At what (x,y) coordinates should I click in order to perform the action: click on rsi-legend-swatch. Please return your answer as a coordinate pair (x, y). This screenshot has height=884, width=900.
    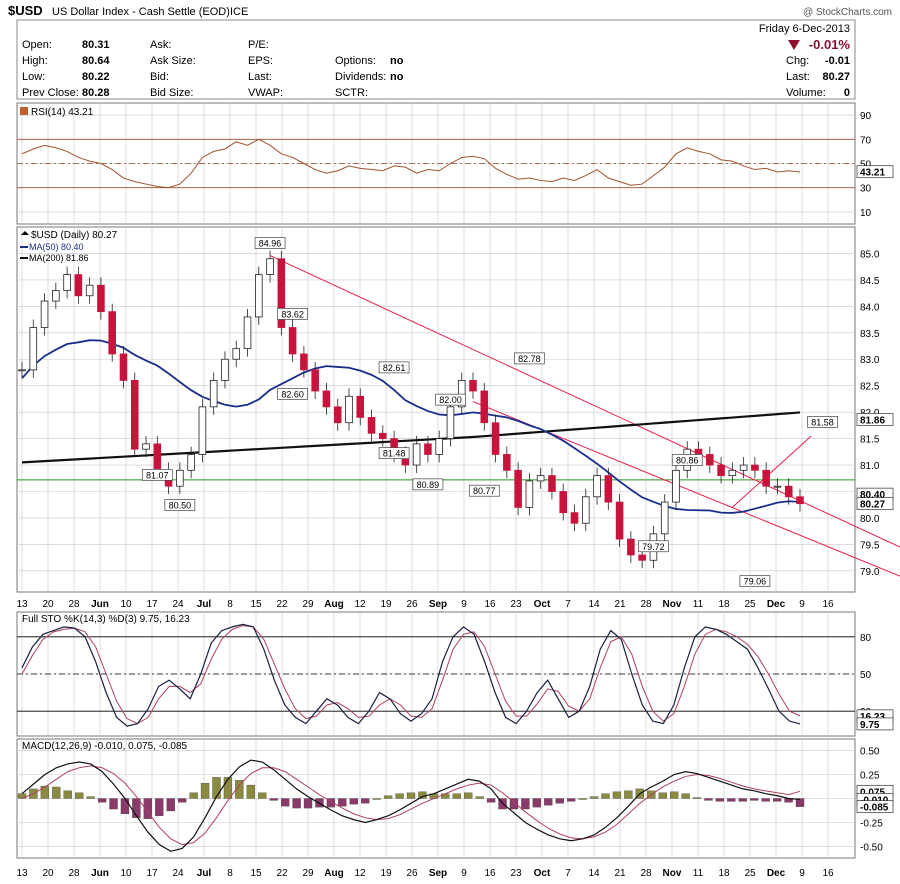
    Looking at the image, I should click on (24, 111).